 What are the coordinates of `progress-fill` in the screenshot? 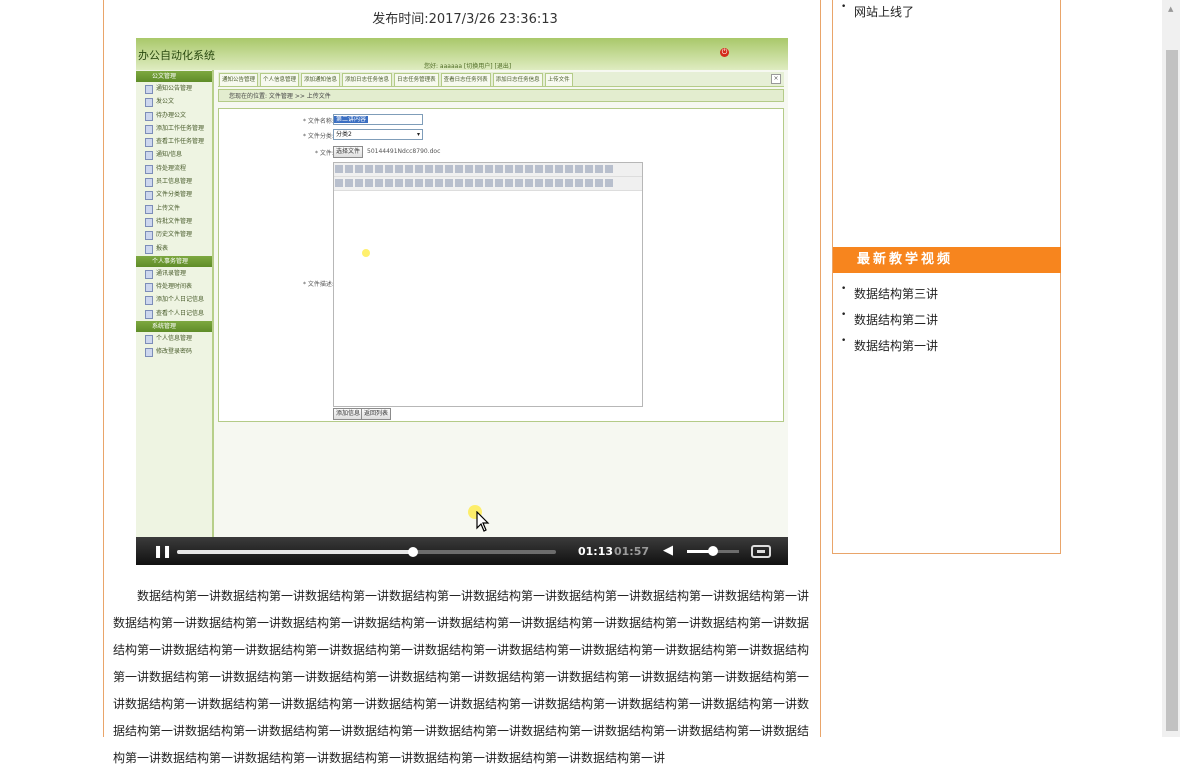 It's located at (295, 552).